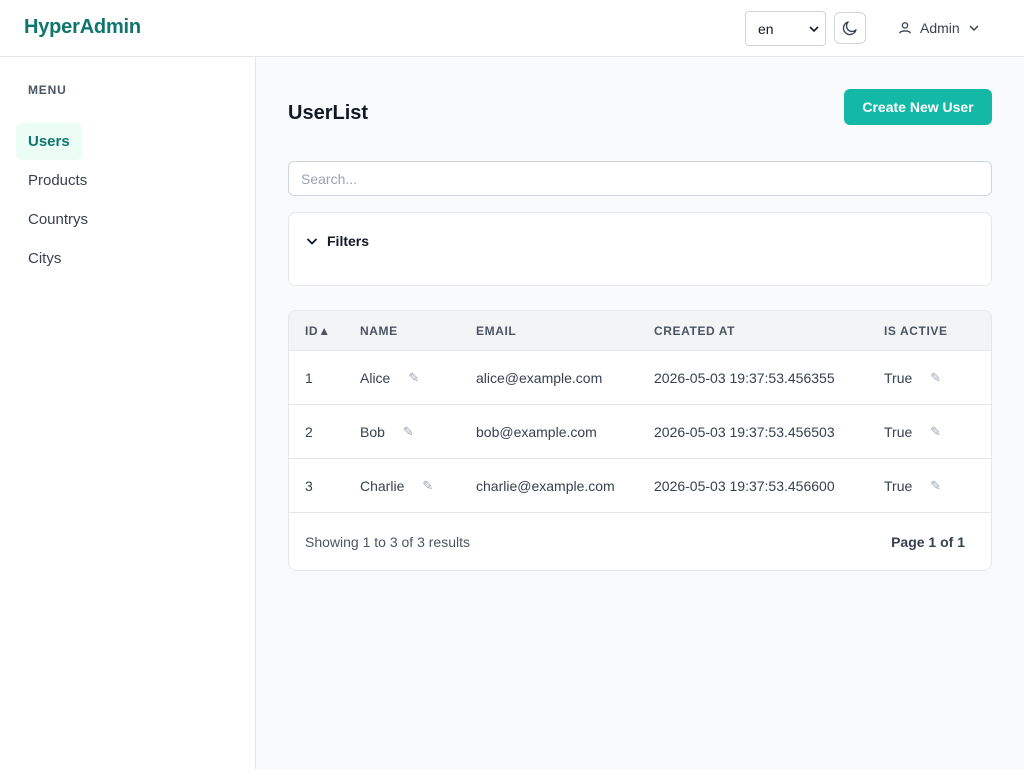  I want to click on cell-name: Bob ✎, so click(387, 432).